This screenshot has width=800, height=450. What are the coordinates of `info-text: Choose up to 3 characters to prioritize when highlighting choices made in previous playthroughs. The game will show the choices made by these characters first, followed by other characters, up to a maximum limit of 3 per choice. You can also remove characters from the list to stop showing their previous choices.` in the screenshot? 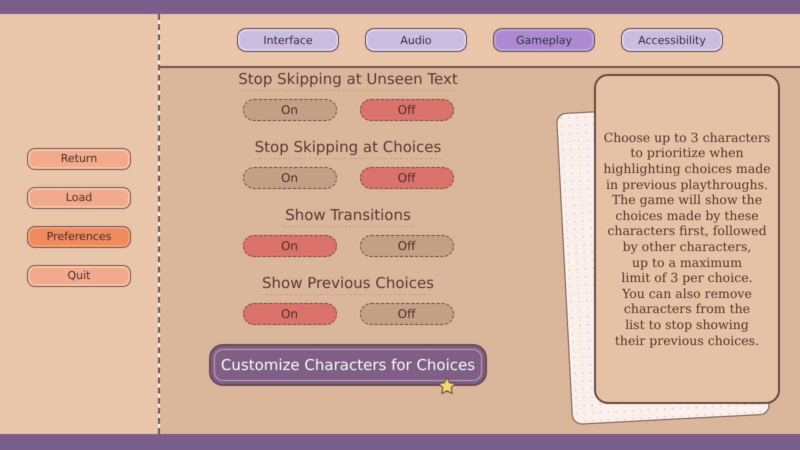 It's located at (687, 239).